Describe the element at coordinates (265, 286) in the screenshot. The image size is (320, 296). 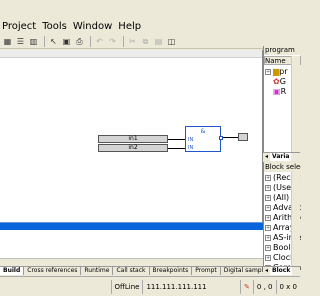
I see `status-coords: 0 , 0` at that location.